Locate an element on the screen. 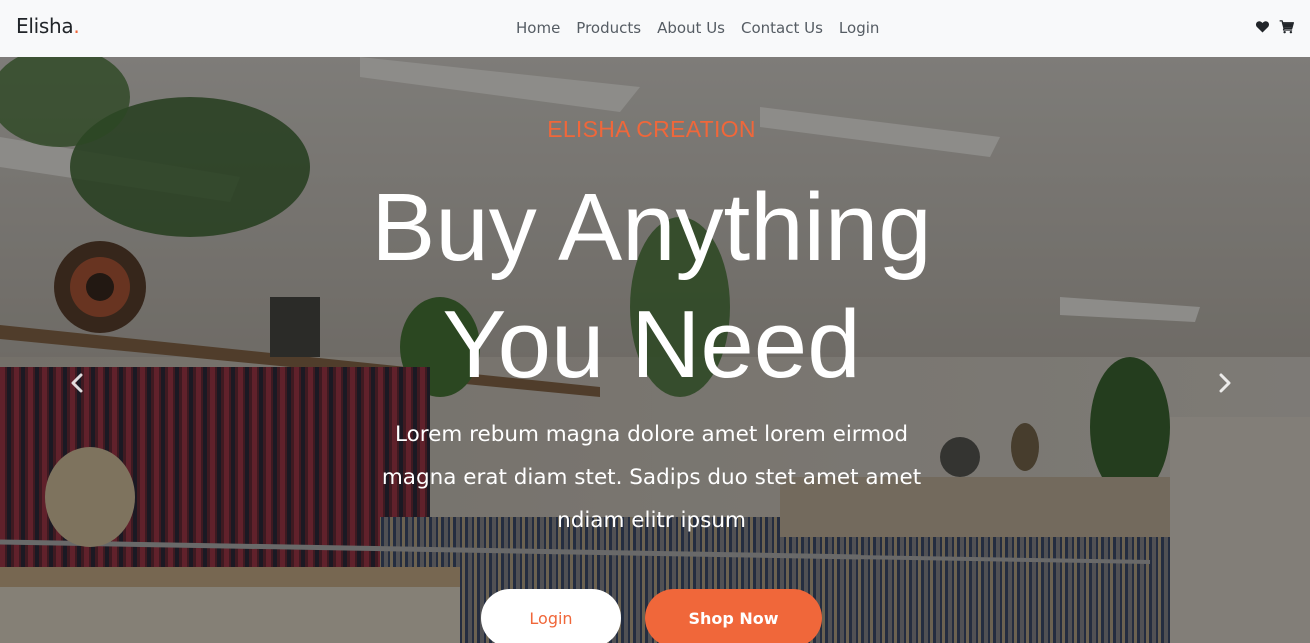 This screenshot has width=1310, height=643. nav-link-contact-us: Contact Us is located at coordinates (782, 28).